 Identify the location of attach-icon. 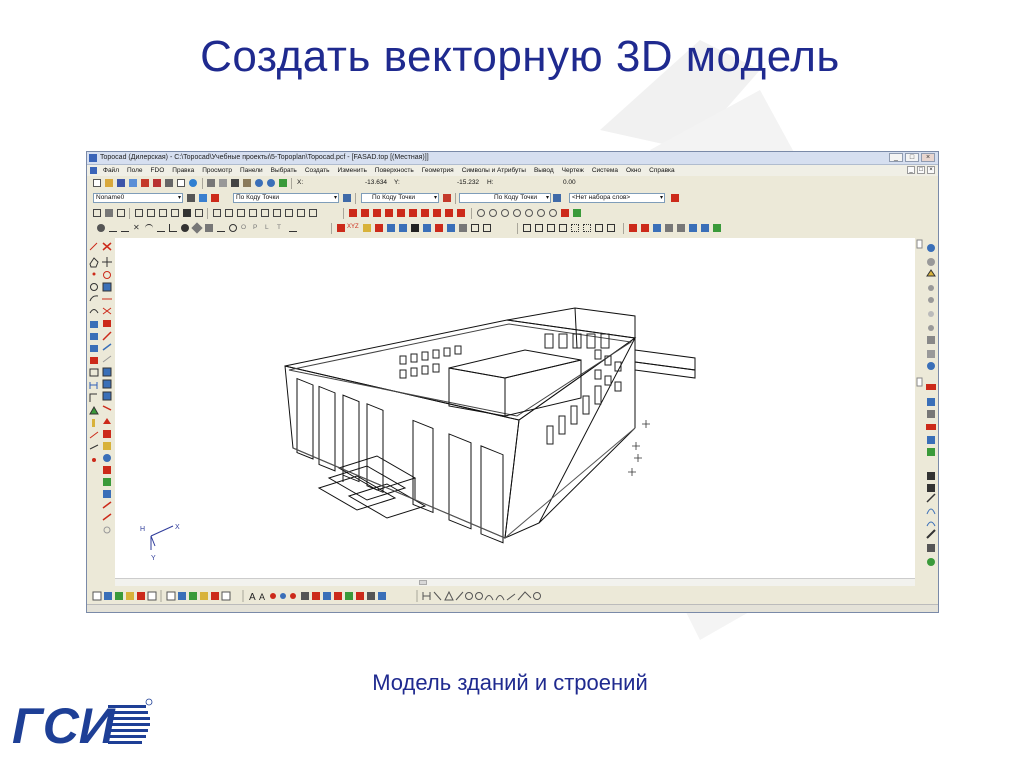
(487, 228).